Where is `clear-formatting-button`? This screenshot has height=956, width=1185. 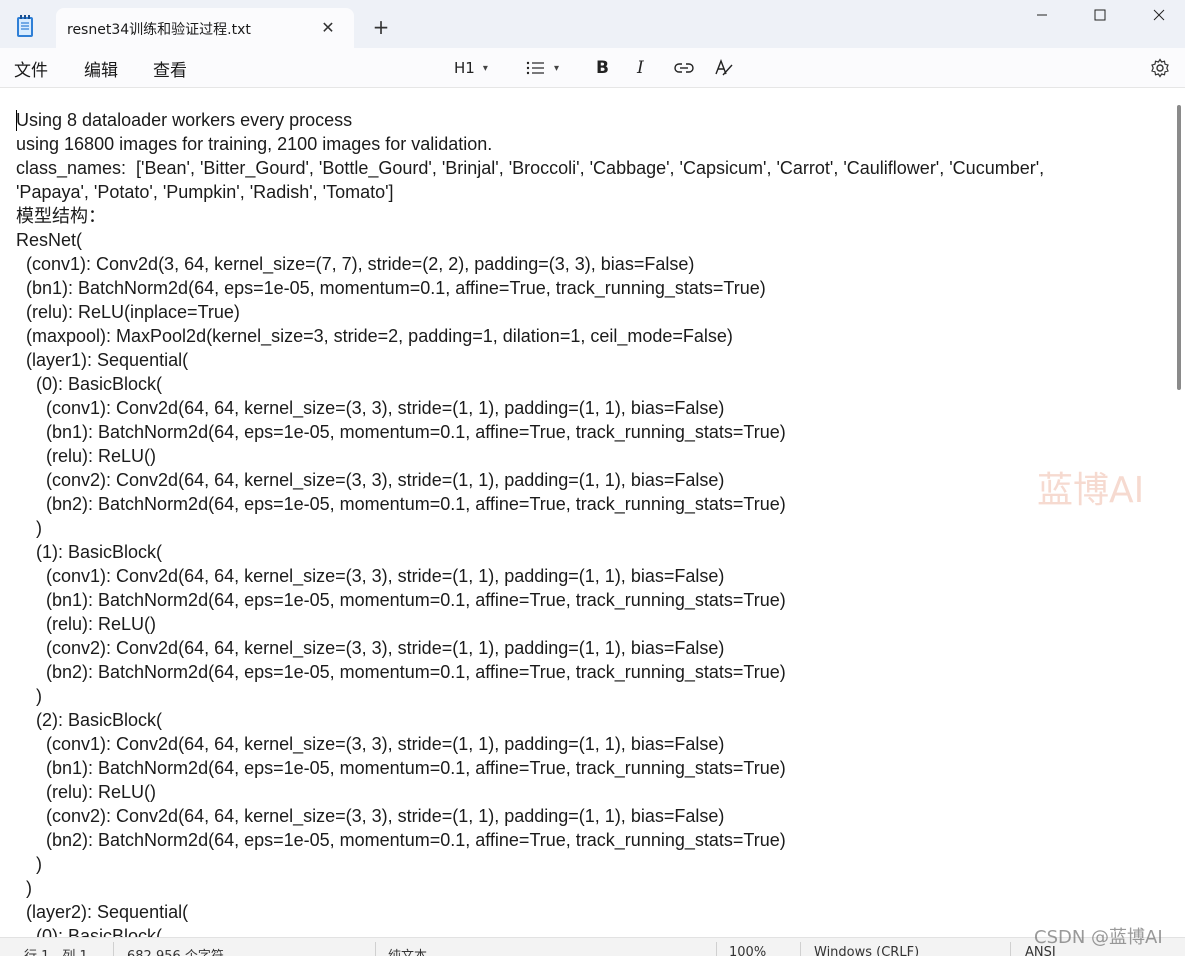
clear-formatting-button is located at coordinates (724, 68).